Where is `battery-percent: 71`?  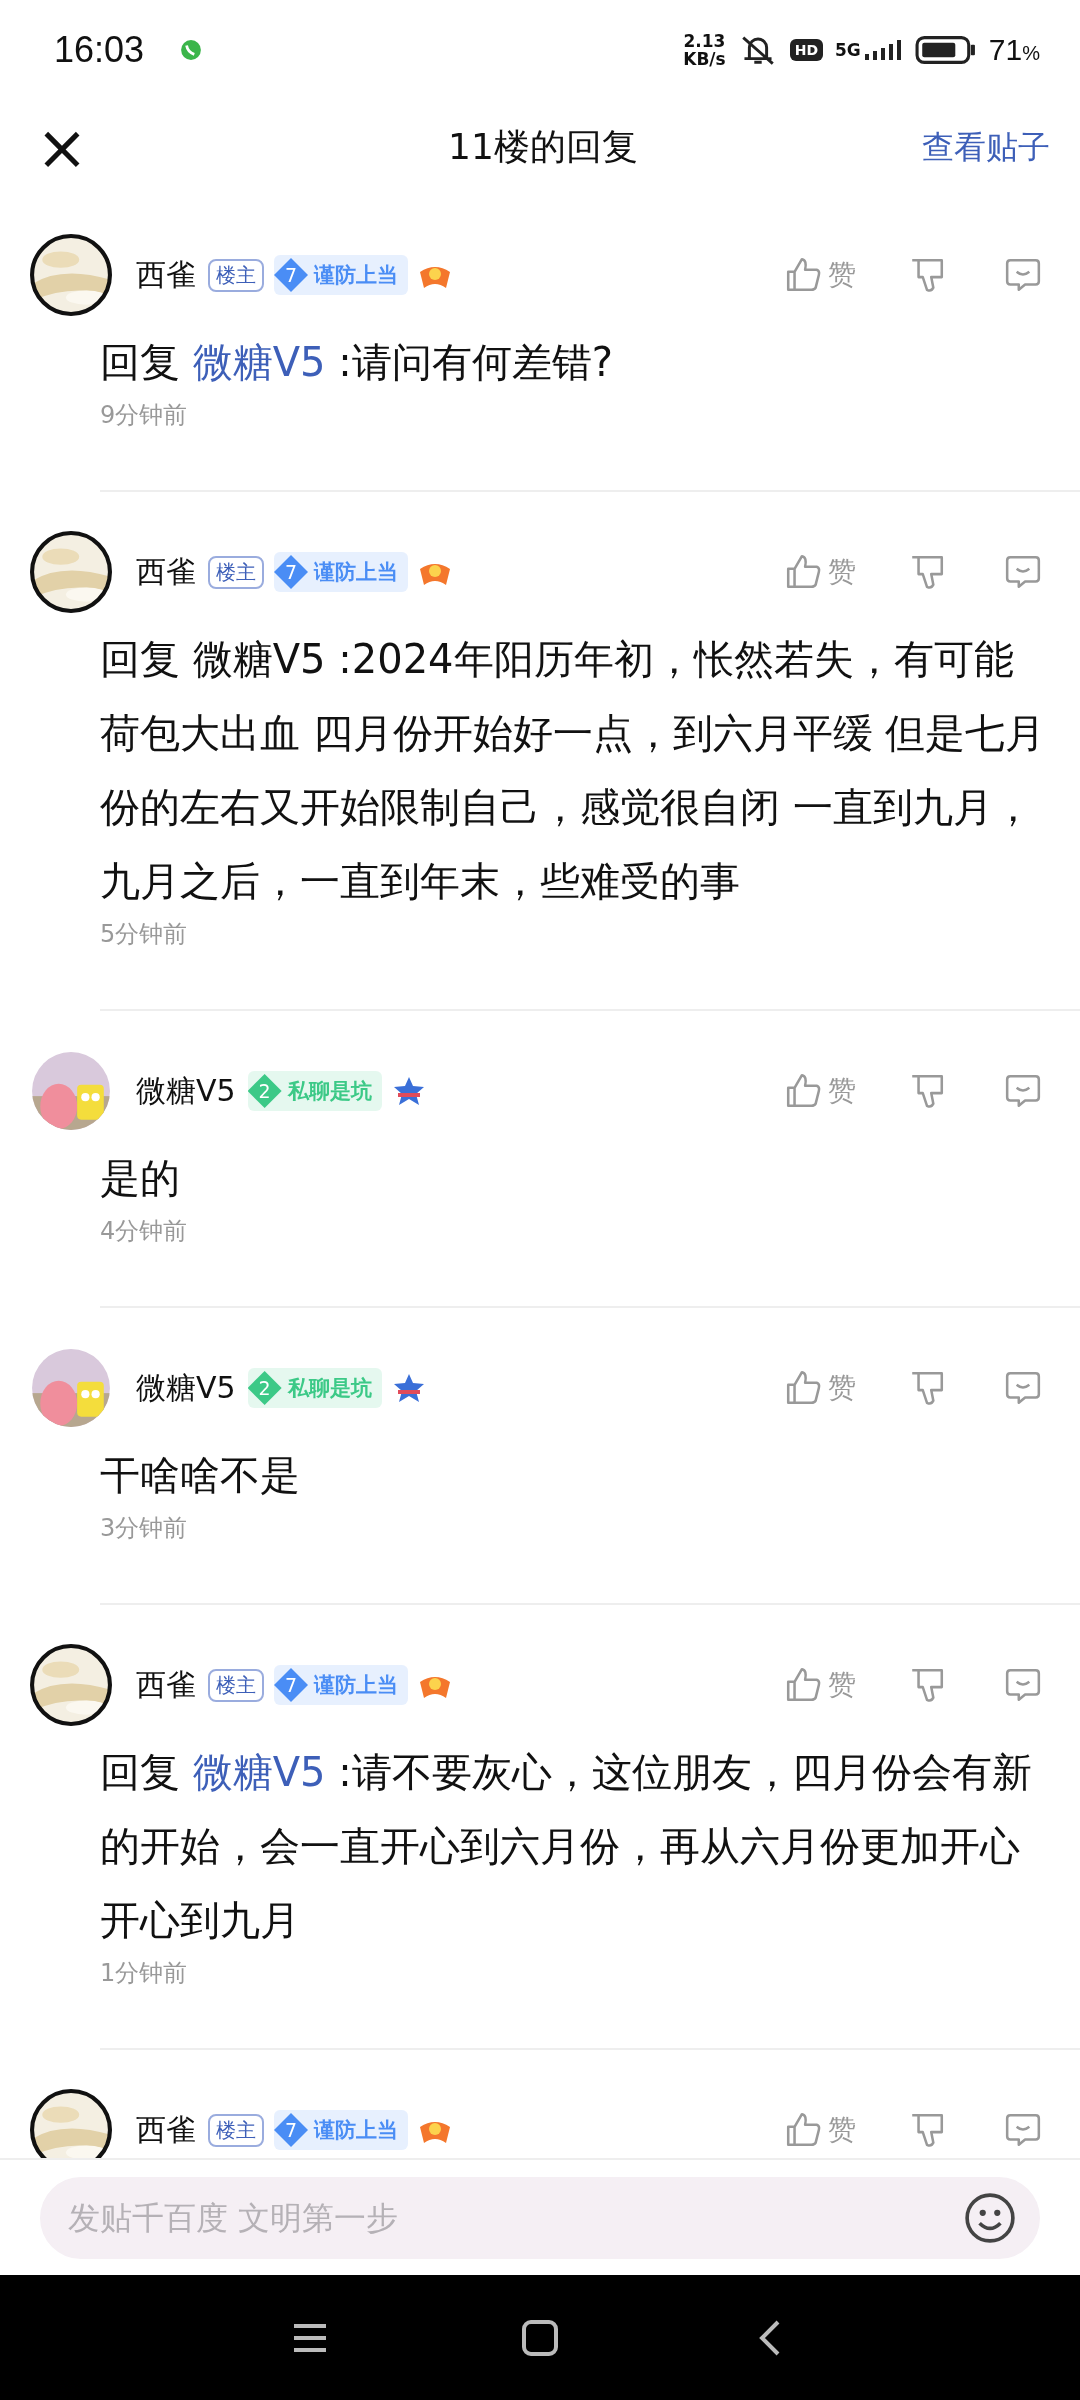 battery-percent: 71 is located at coordinates (1005, 49).